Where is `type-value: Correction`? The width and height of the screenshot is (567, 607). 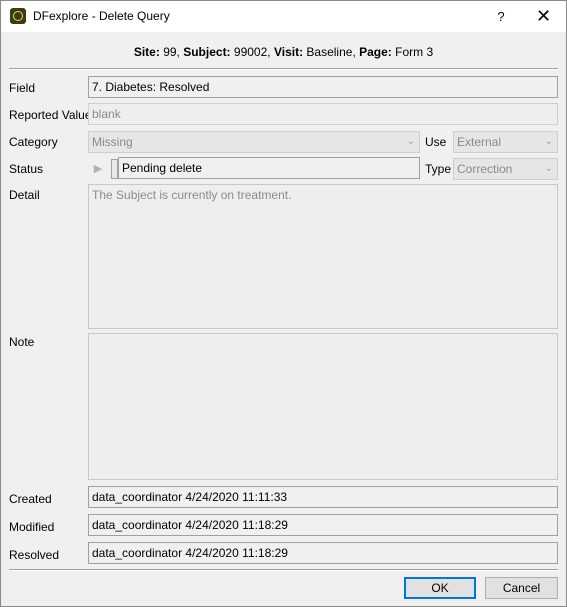
type-value: Correction is located at coordinates (485, 169).